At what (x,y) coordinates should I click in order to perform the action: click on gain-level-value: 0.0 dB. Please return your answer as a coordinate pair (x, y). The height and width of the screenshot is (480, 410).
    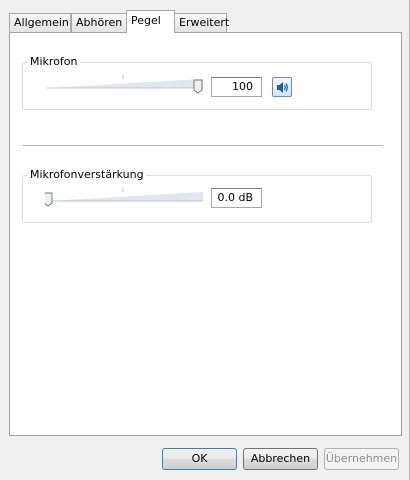
    Looking at the image, I should click on (236, 198).